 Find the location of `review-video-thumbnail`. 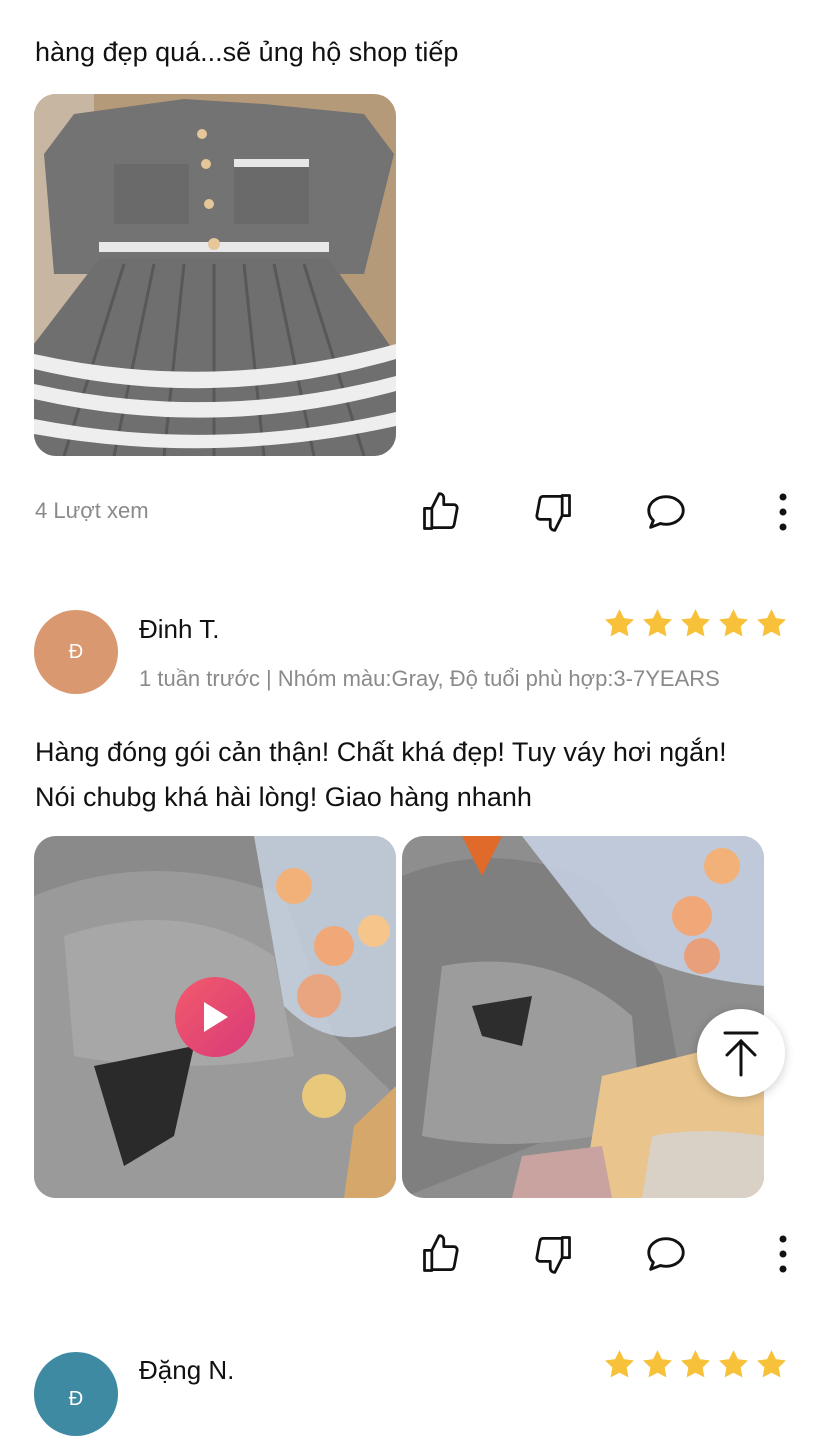

review-video-thumbnail is located at coordinates (215, 1017).